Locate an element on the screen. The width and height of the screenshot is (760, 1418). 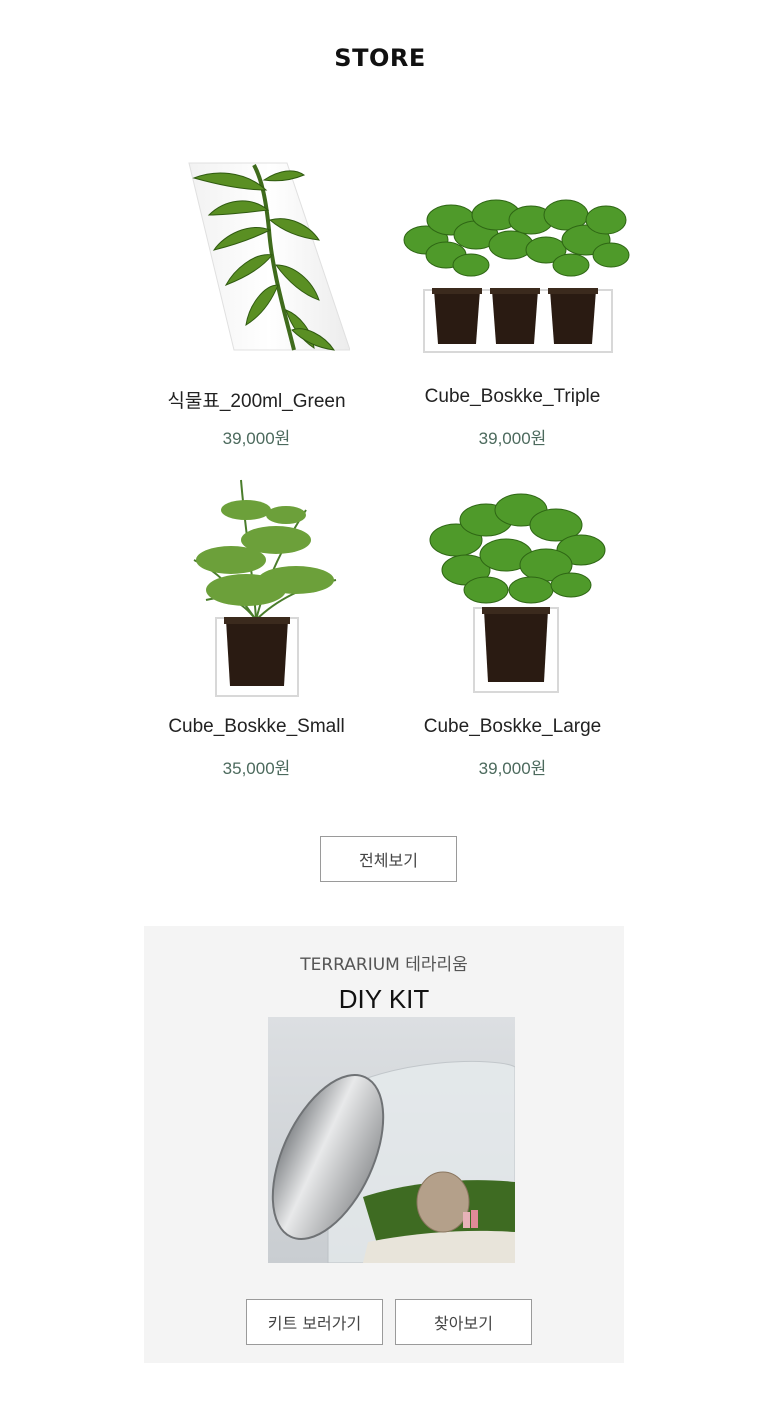
product-card: 식물표_200ml_Green 39,000원 is located at coordinates (256, 304).